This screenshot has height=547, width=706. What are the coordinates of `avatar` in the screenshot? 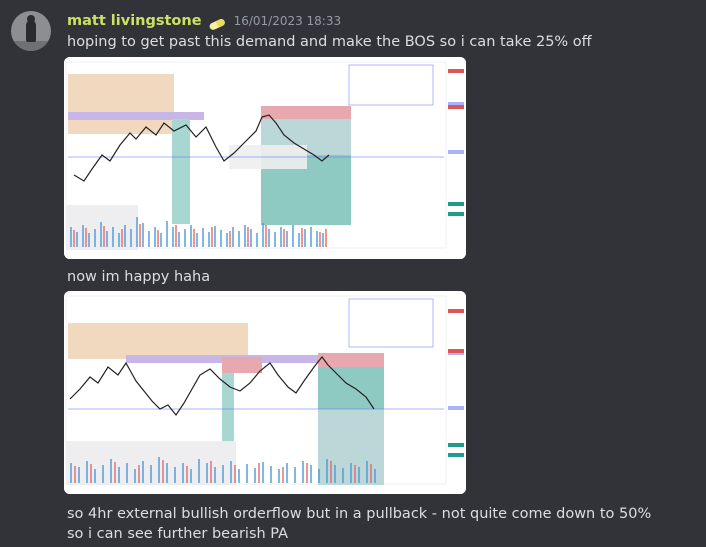 It's located at (31, 31).